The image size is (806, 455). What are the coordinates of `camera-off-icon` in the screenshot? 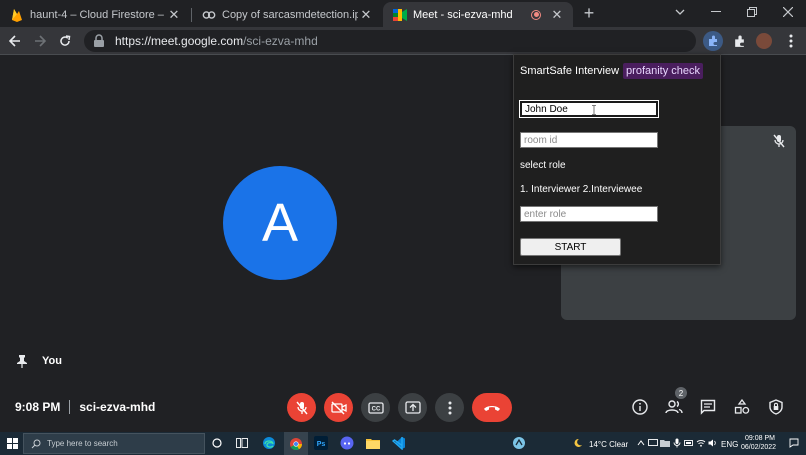 It's located at (338, 407).